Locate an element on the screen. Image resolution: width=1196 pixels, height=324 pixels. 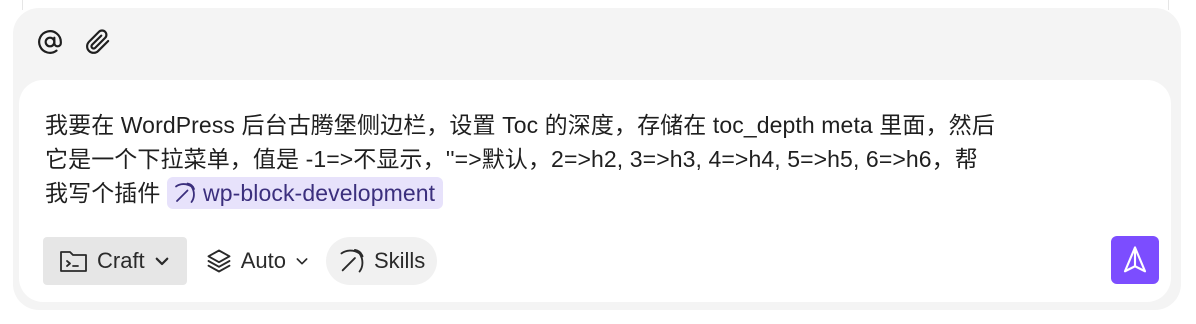
at-icon is located at coordinates (50, 42).